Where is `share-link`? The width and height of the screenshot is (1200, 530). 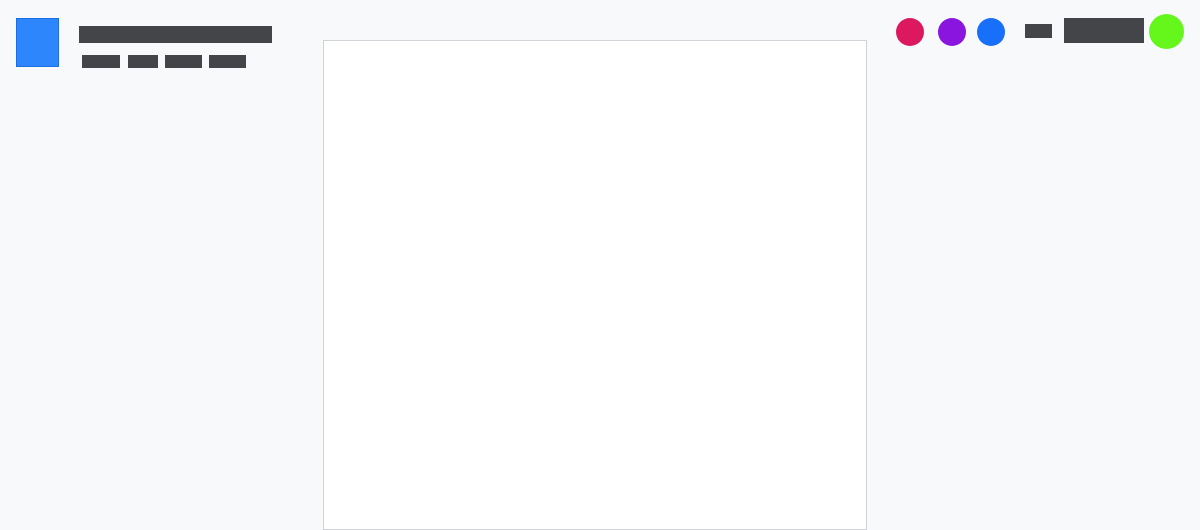 share-link is located at coordinates (1038, 31).